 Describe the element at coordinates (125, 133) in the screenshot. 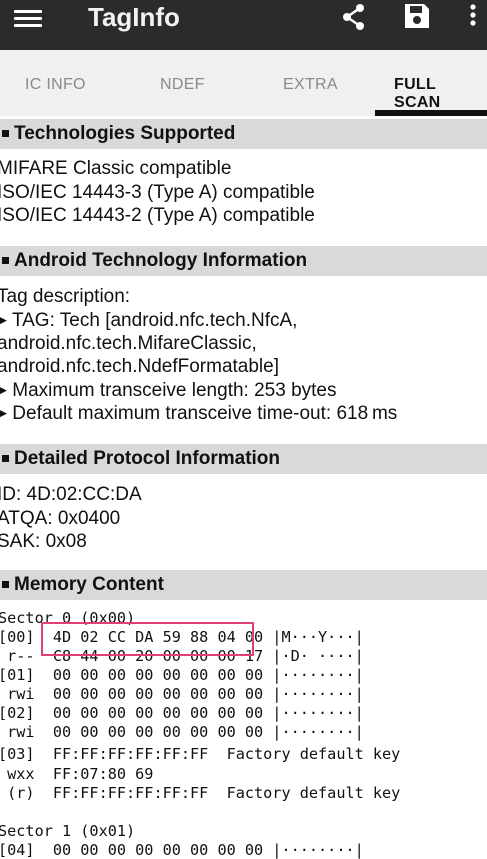

I see `section-title: Technologies Supported` at that location.